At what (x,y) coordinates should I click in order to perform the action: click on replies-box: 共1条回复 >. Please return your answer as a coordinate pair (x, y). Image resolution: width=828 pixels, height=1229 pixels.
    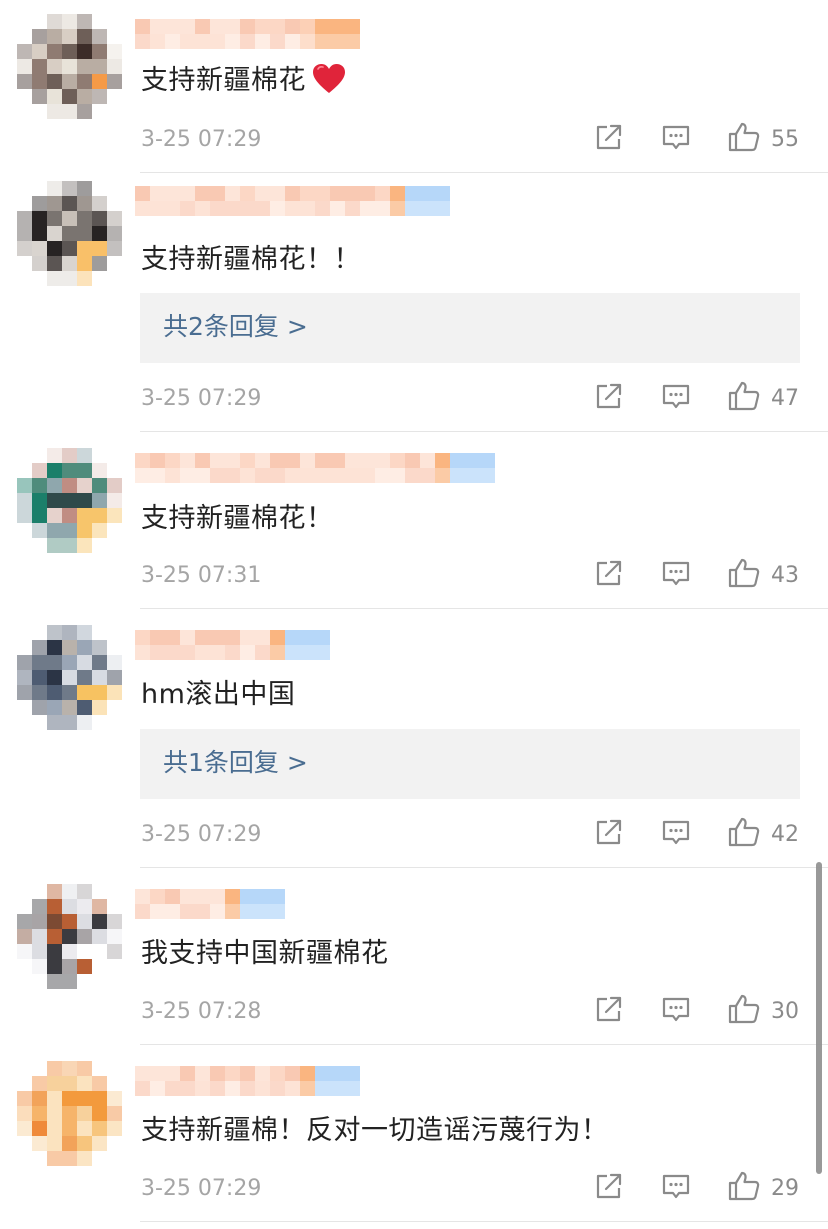
    Looking at the image, I should click on (470, 764).